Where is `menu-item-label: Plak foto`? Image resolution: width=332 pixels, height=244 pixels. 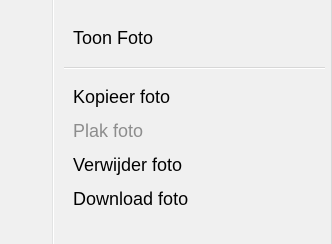 menu-item-label: Plak foto is located at coordinates (108, 131).